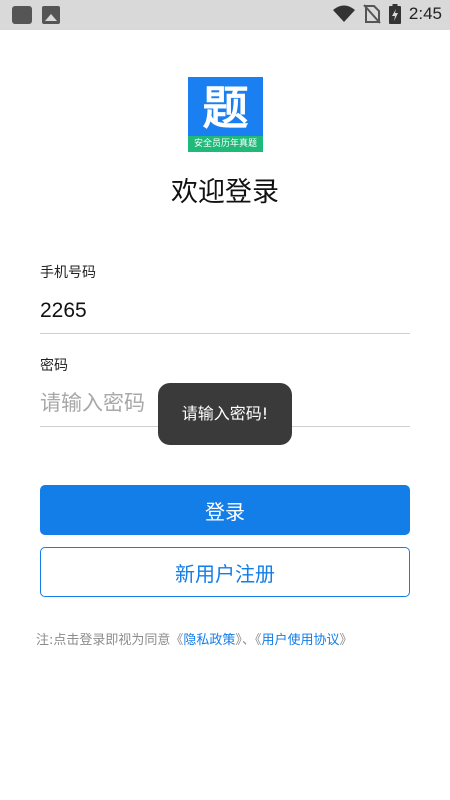 Image resolution: width=450 pixels, height=800 pixels. Describe the element at coordinates (346, 640) in the screenshot. I see `quote-close-2: 》` at that location.